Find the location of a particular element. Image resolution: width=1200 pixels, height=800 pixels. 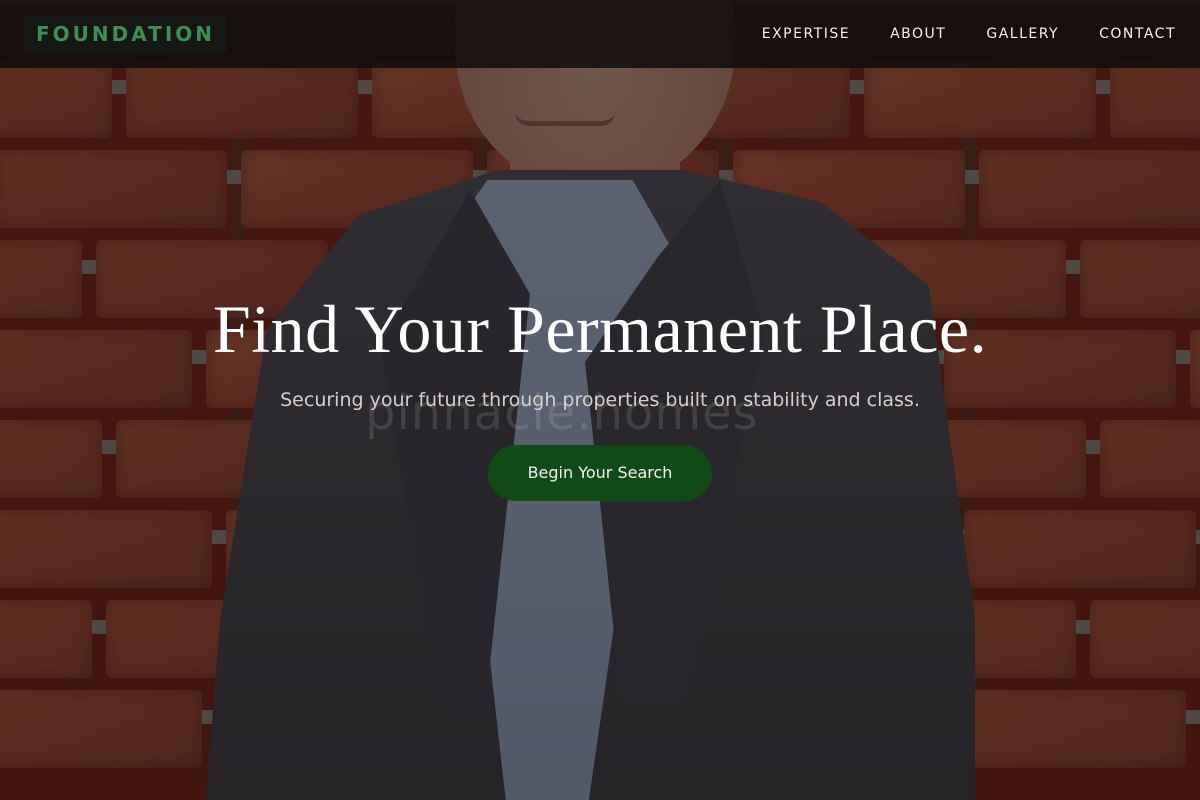

nav-link-expertise: EXPERTISE is located at coordinates (806, 34).